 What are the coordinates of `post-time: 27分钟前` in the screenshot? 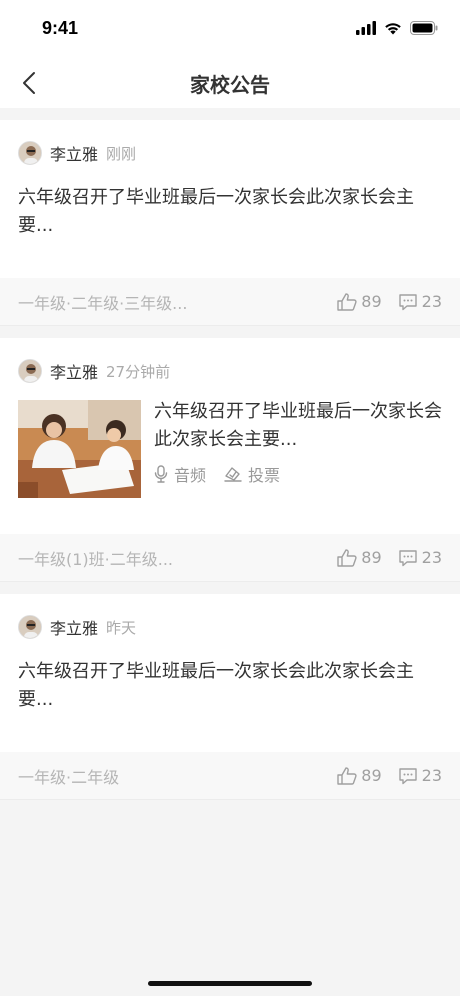 It's located at (138, 371).